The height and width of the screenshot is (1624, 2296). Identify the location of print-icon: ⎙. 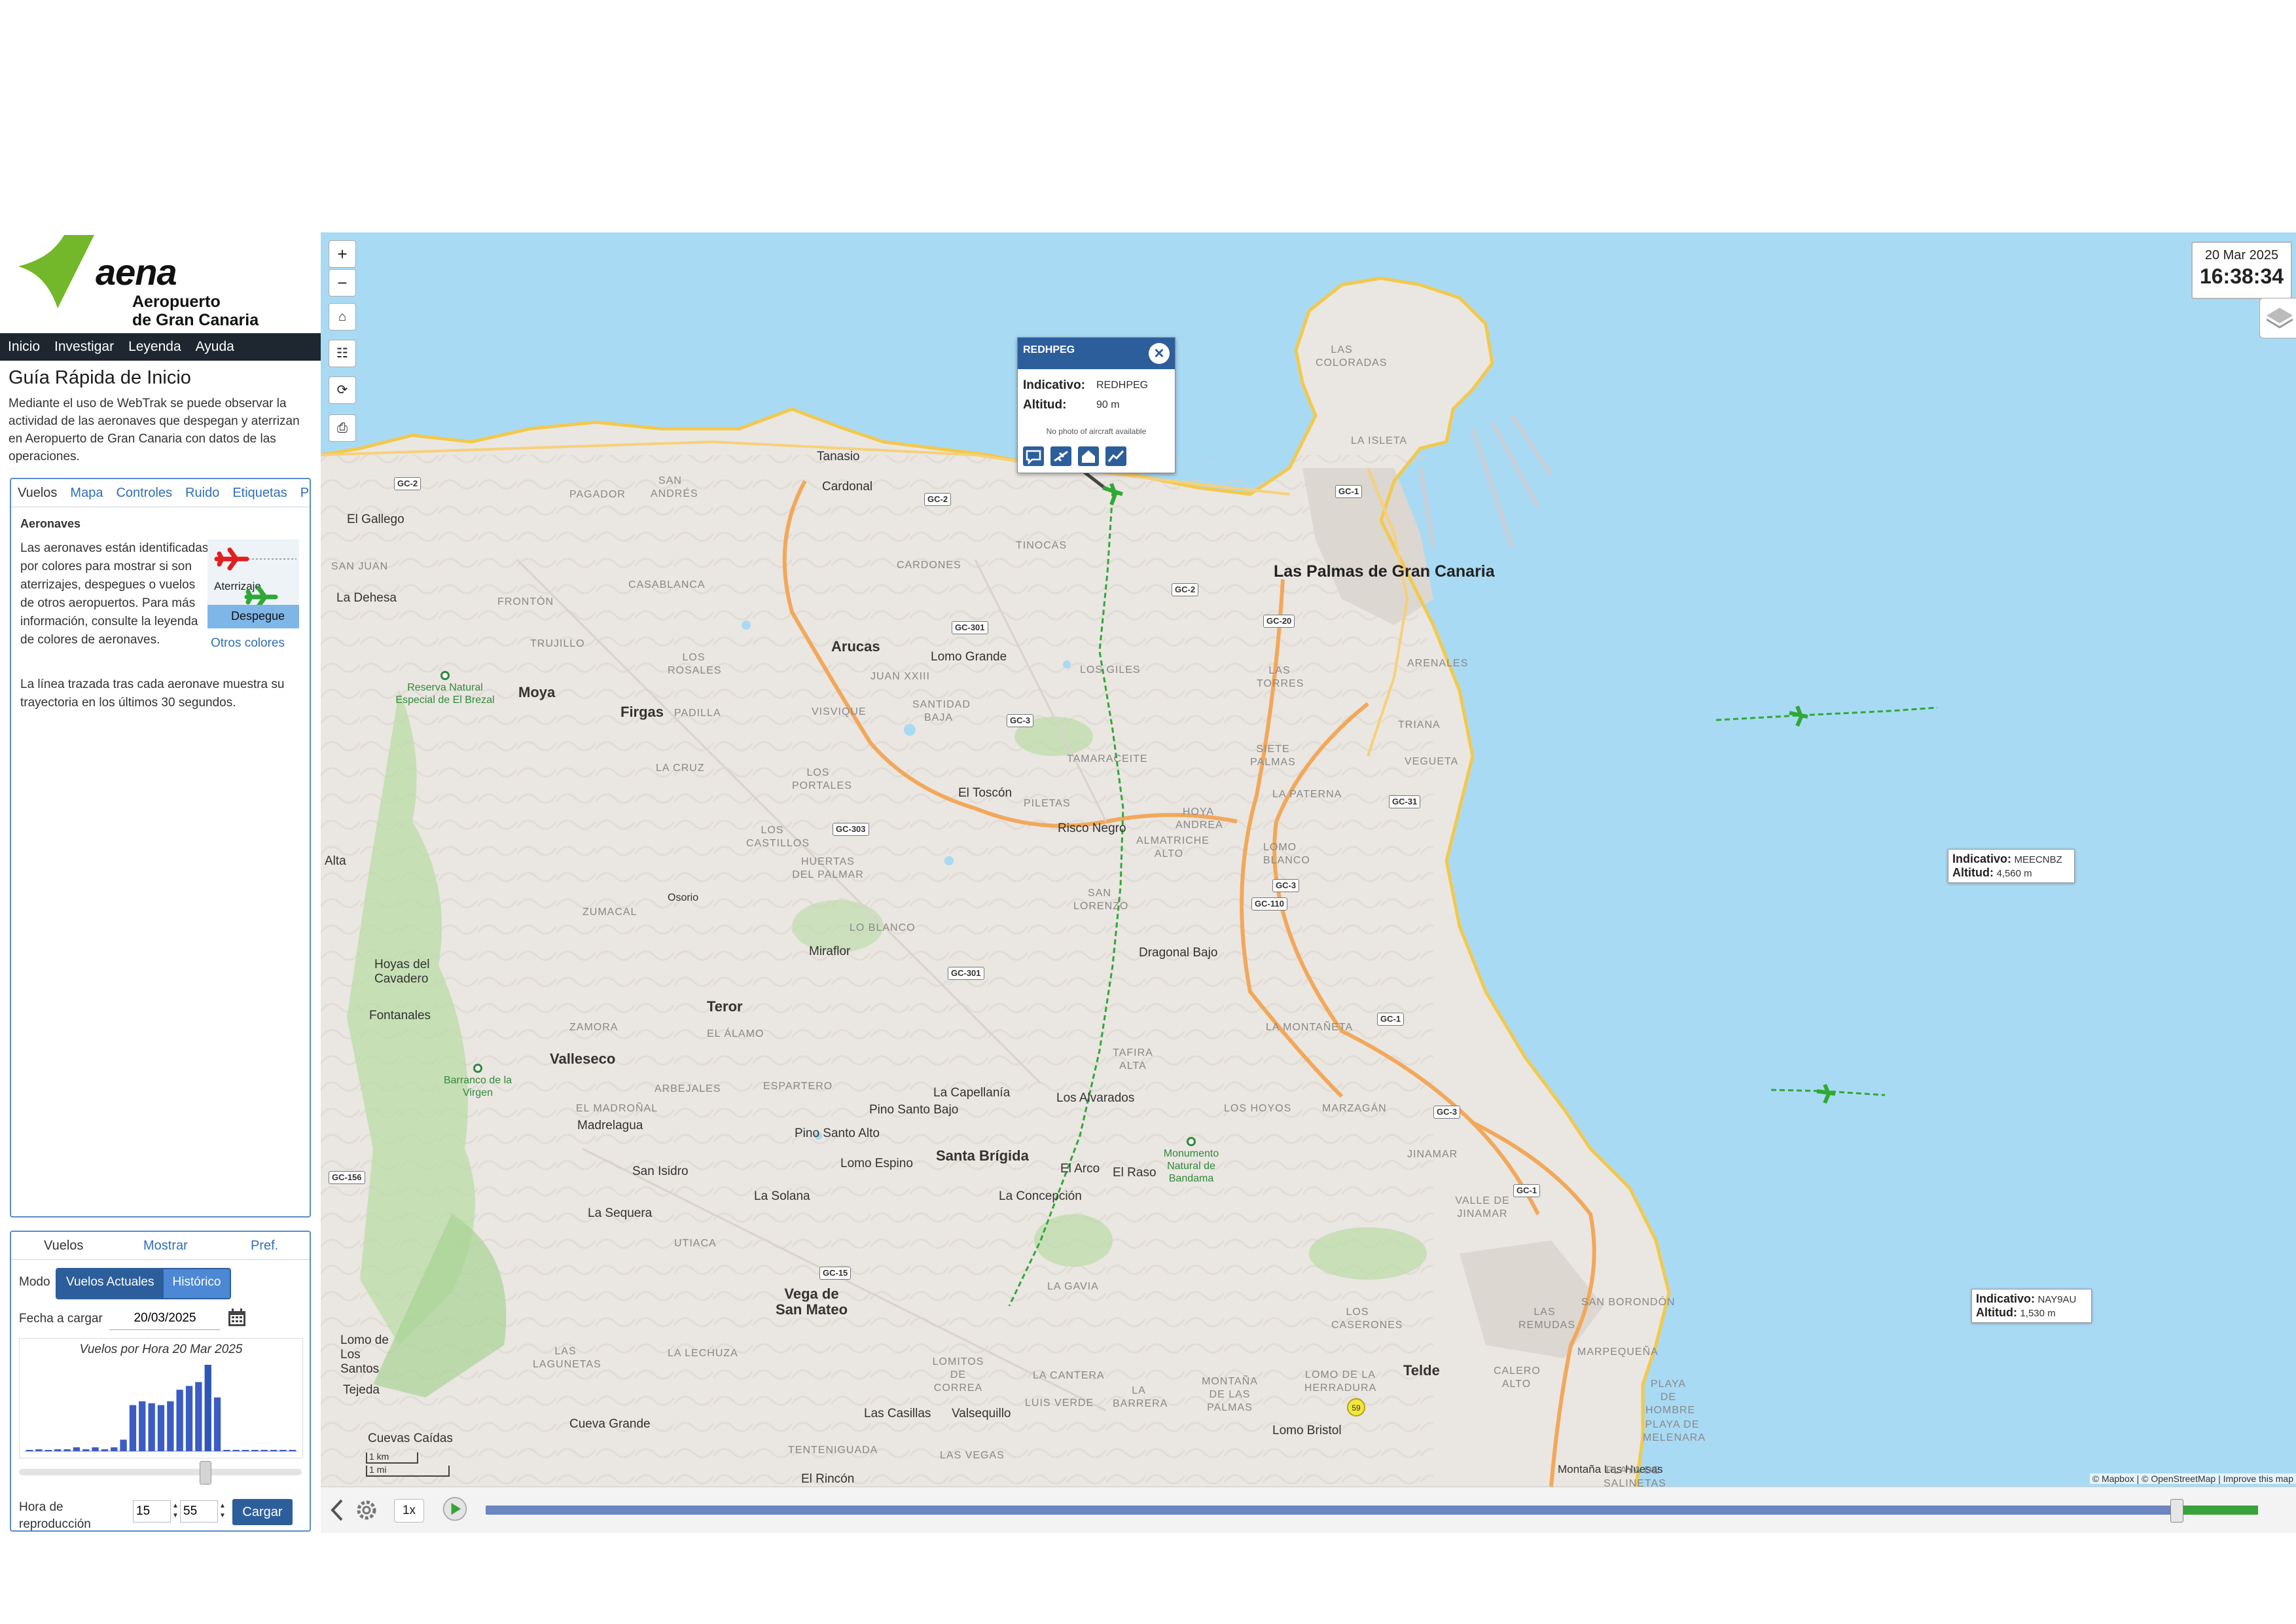
(342, 428).